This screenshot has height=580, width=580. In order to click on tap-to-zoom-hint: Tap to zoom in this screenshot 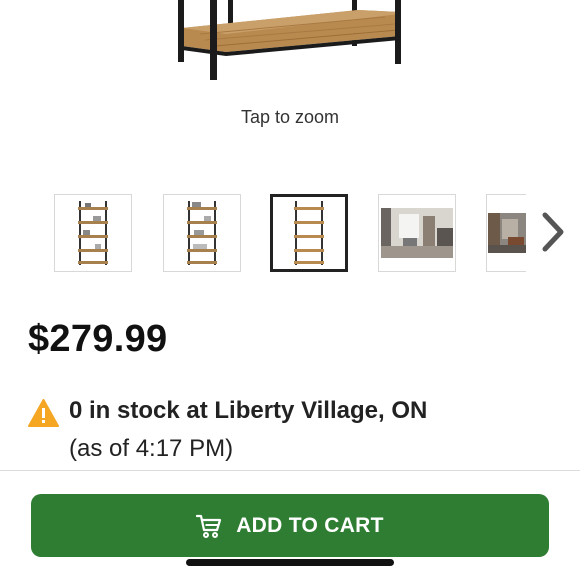, I will do `click(290, 117)`.